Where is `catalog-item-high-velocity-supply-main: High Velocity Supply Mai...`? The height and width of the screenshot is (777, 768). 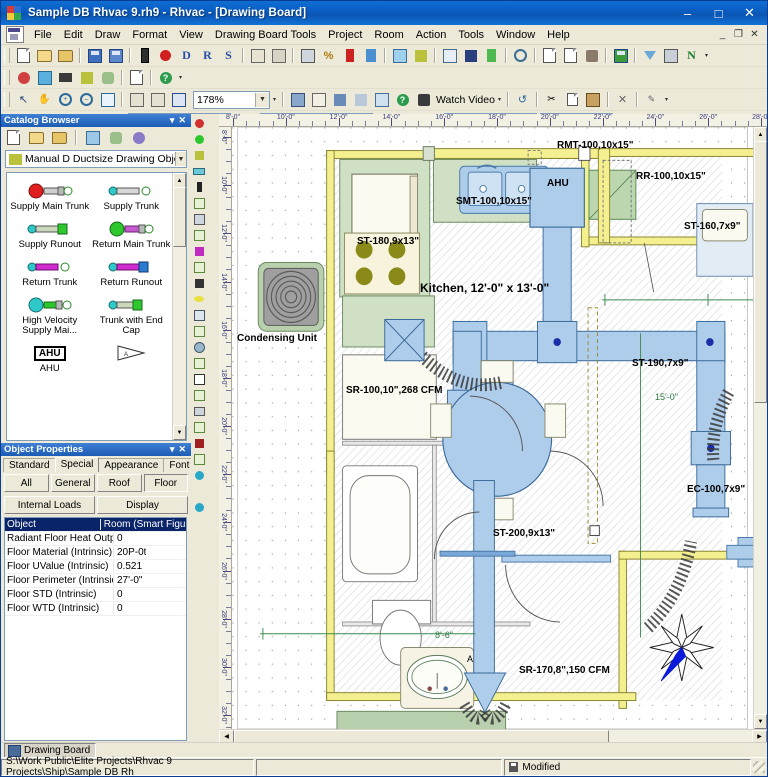
catalog-item-high-velocity-supply-main: High Velocity Supply Mai... is located at coordinates (50, 316).